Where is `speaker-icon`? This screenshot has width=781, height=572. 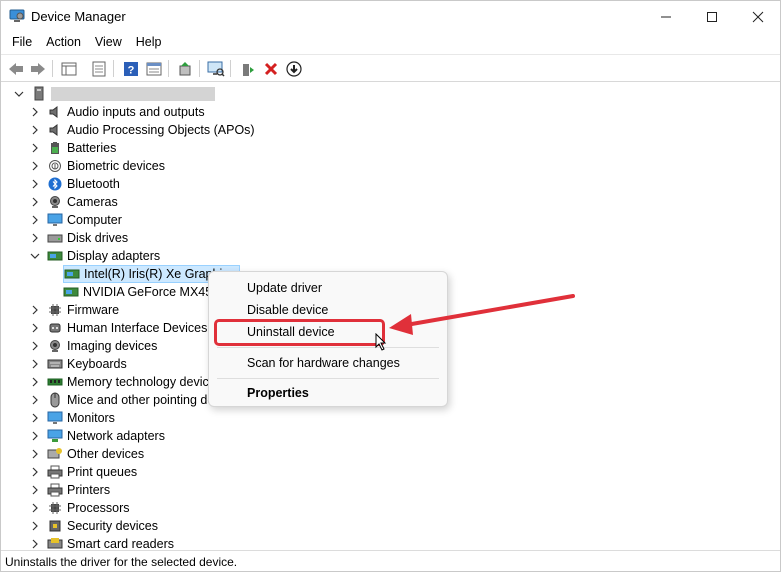
speaker-icon is located at coordinates (55, 112).